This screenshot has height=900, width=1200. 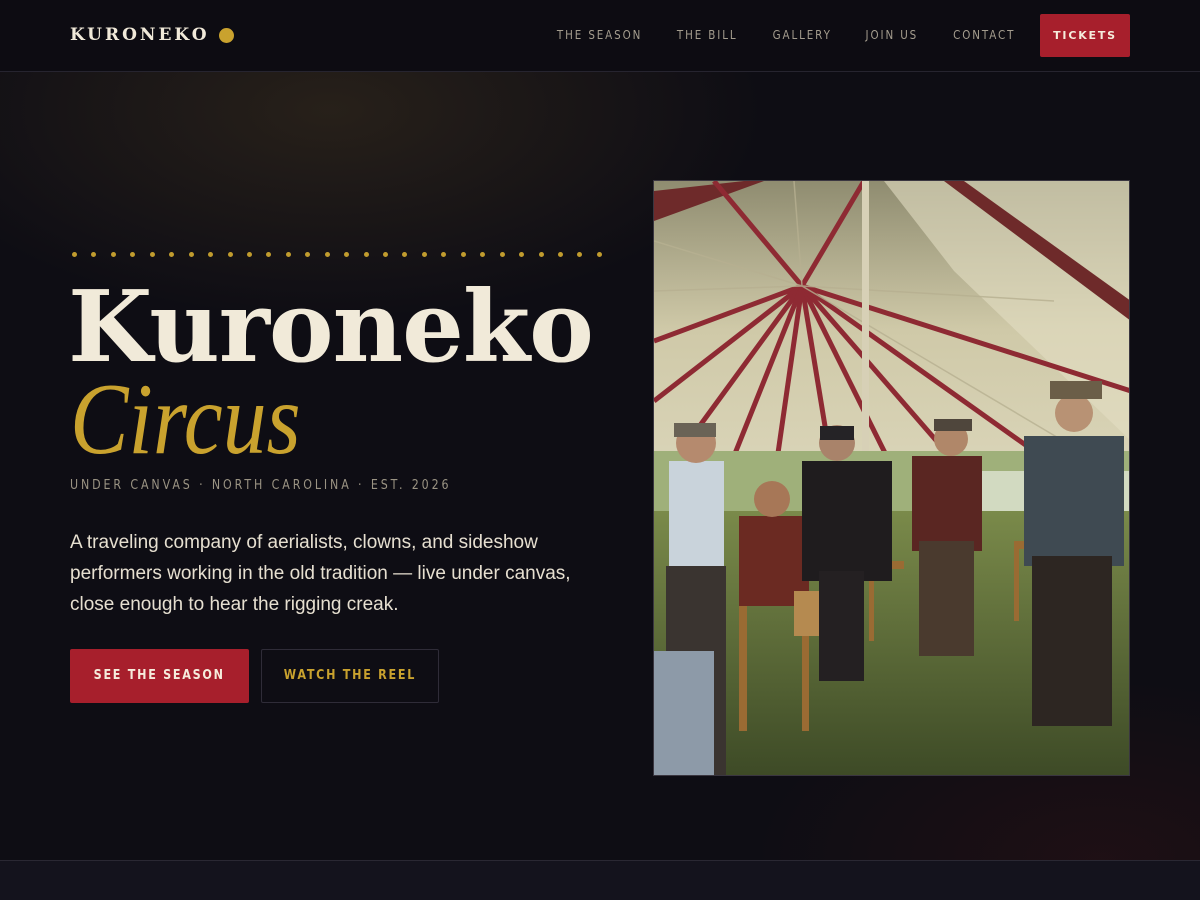 I want to click on nav-link-the-bill: THE BILL, so click(x=707, y=35).